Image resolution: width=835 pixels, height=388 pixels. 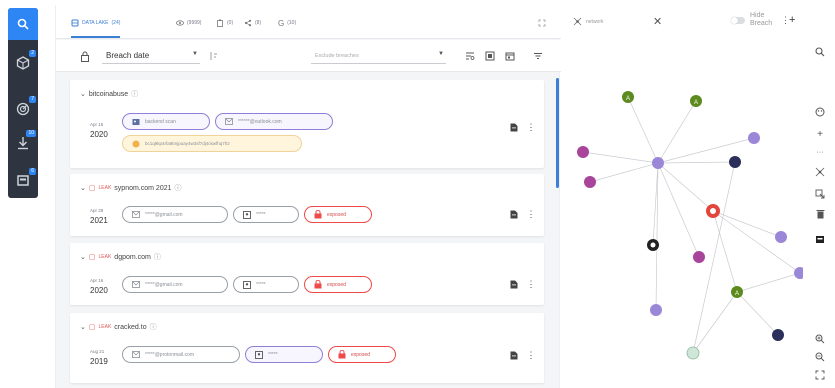 I want to click on add-node-button: +, so click(x=792, y=20).